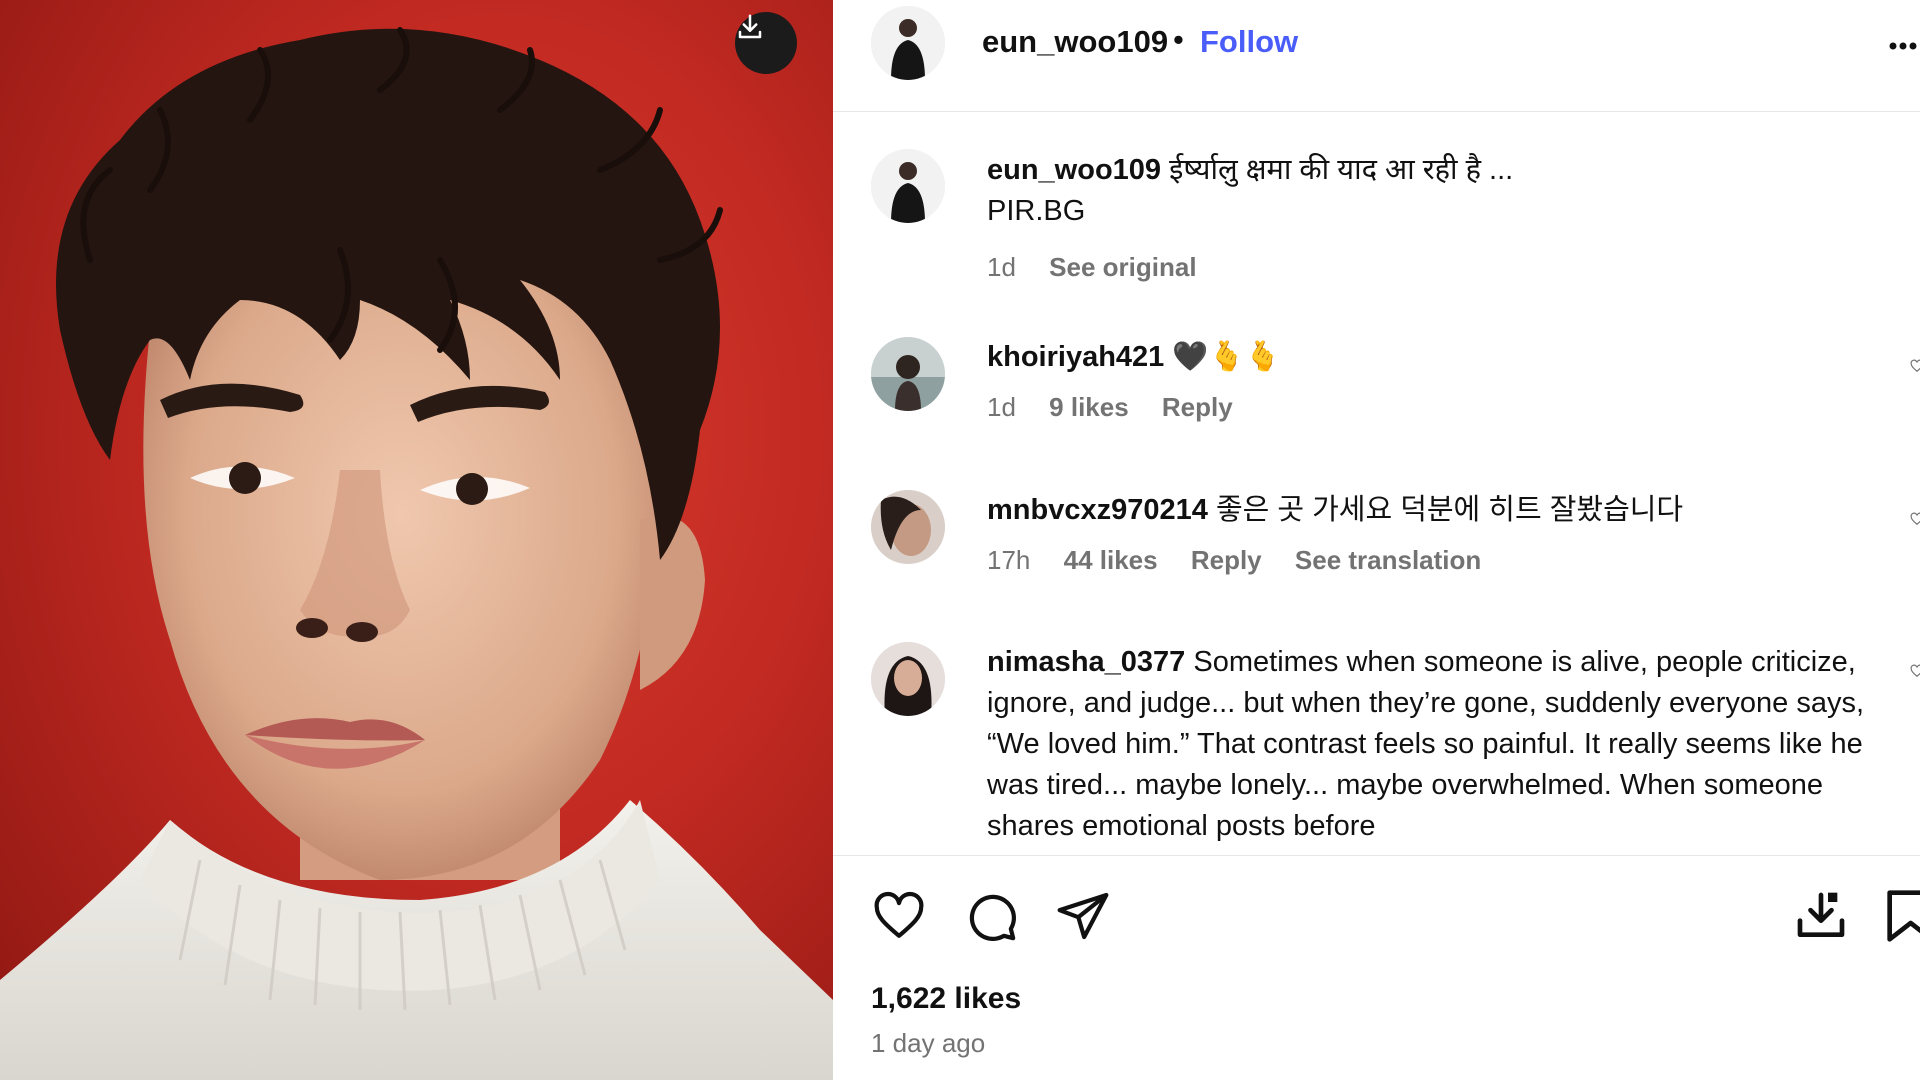 The height and width of the screenshot is (1080, 1920). Describe the element at coordinates (899, 914) in the screenshot. I see `heart-icon` at that location.